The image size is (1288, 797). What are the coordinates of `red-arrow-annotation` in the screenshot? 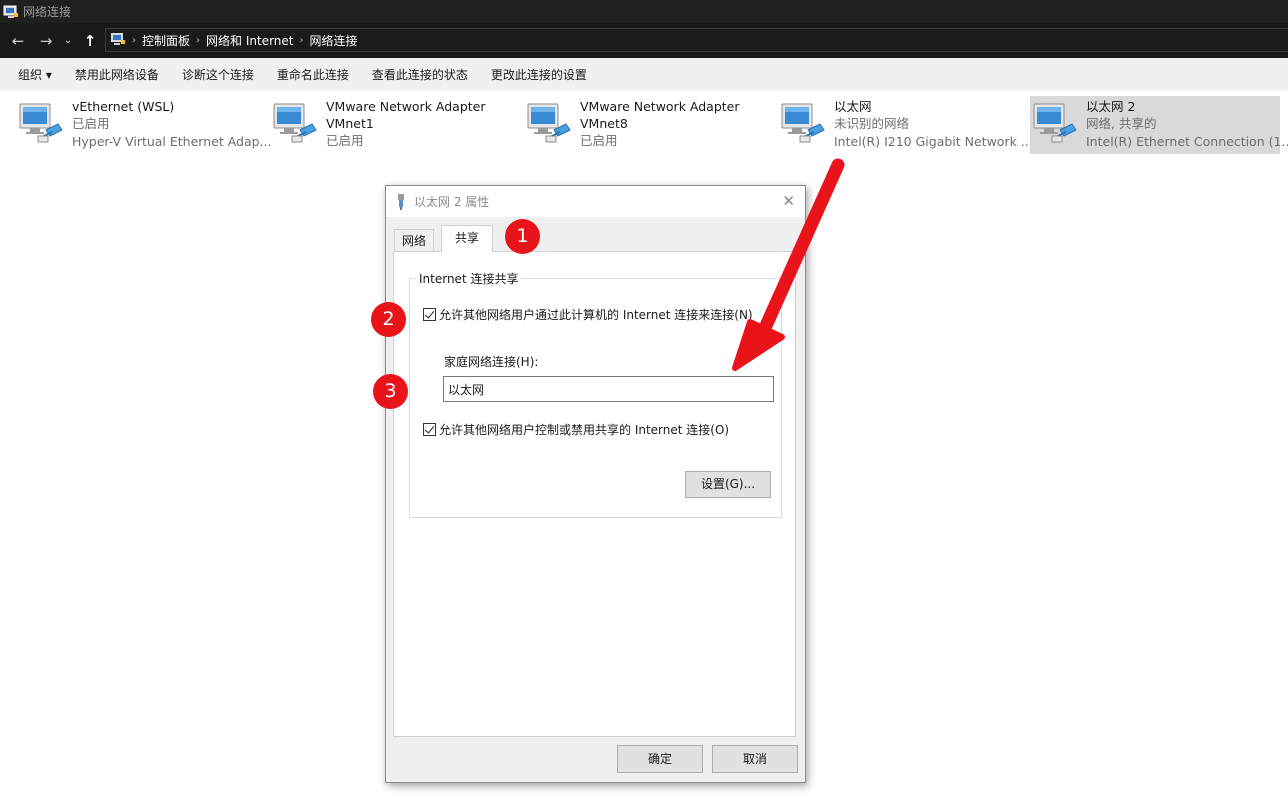 It's located at (788, 264).